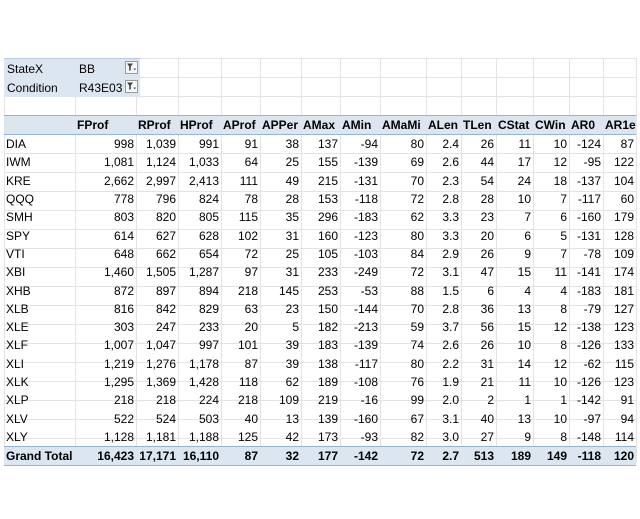 This screenshot has height=519, width=640. What do you see at coordinates (443, 199) in the screenshot?
I see `value-cell: 2.8` at bounding box center [443, 199].